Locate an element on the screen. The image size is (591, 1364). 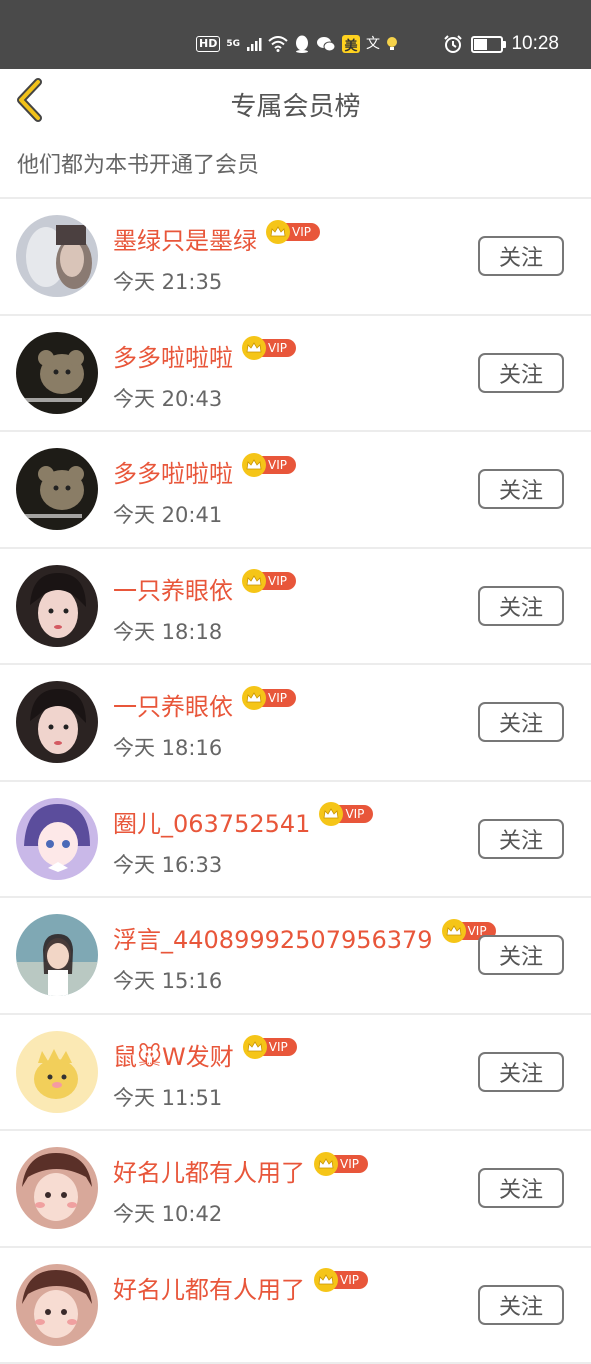
battery-level is located at coordinates (480, 44).